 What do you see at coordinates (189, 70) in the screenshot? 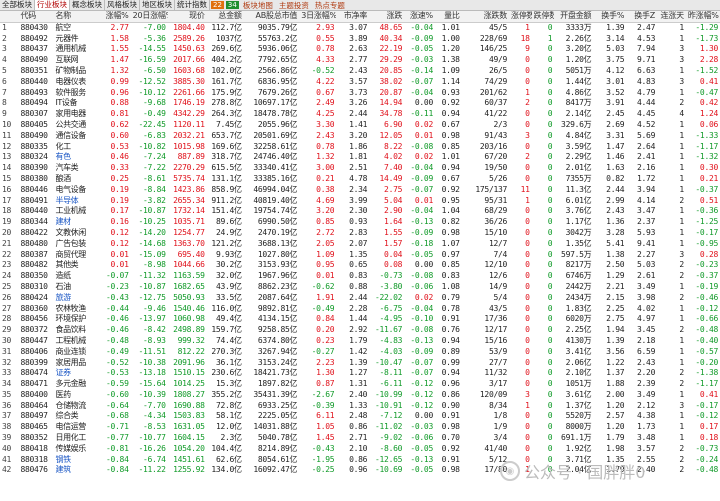
I see `table-cell: 1603.68` at bounding box center [189, 70].